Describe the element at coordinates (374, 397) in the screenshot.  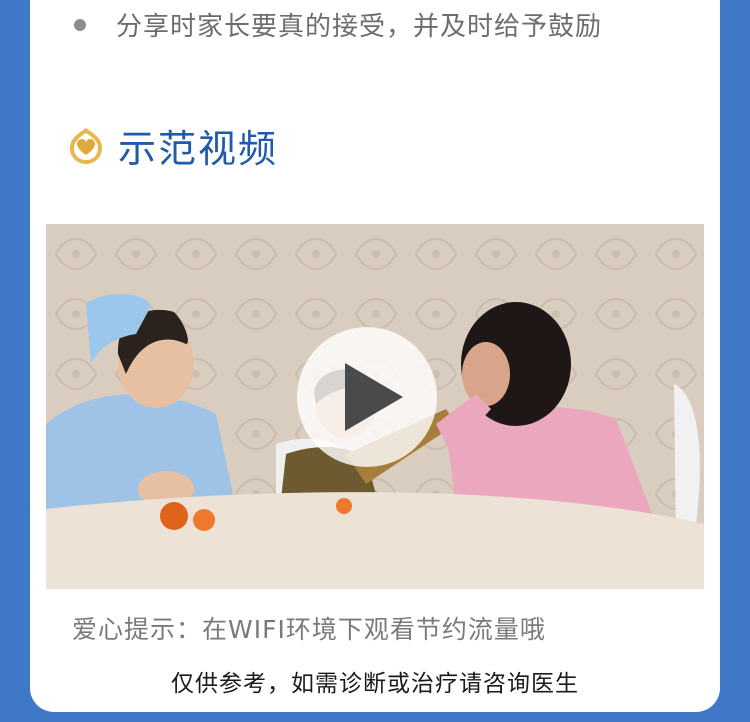
I see `play-icon` at that location.